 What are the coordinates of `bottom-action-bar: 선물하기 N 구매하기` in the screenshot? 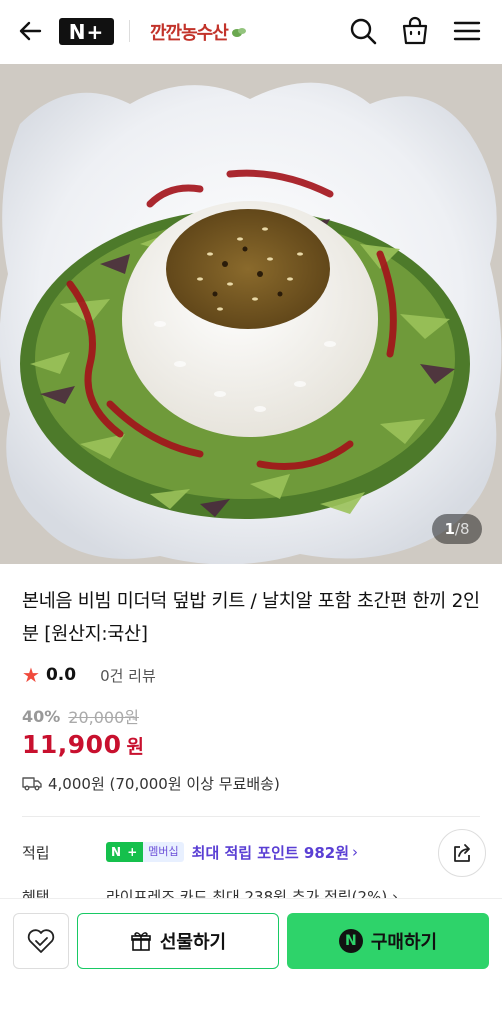 It's located at (251, 961).